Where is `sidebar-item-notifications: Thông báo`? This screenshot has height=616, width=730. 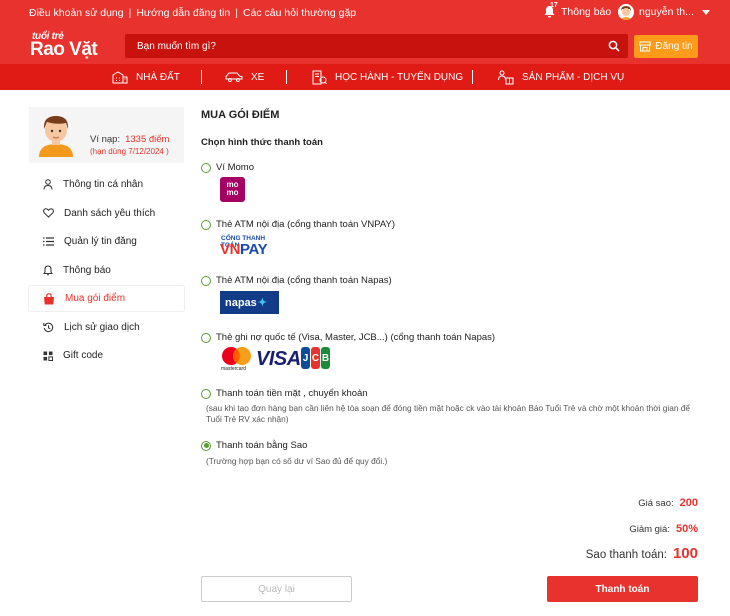 sidebar-item-notifications: Thông báo is located at coordinates (106, 270).